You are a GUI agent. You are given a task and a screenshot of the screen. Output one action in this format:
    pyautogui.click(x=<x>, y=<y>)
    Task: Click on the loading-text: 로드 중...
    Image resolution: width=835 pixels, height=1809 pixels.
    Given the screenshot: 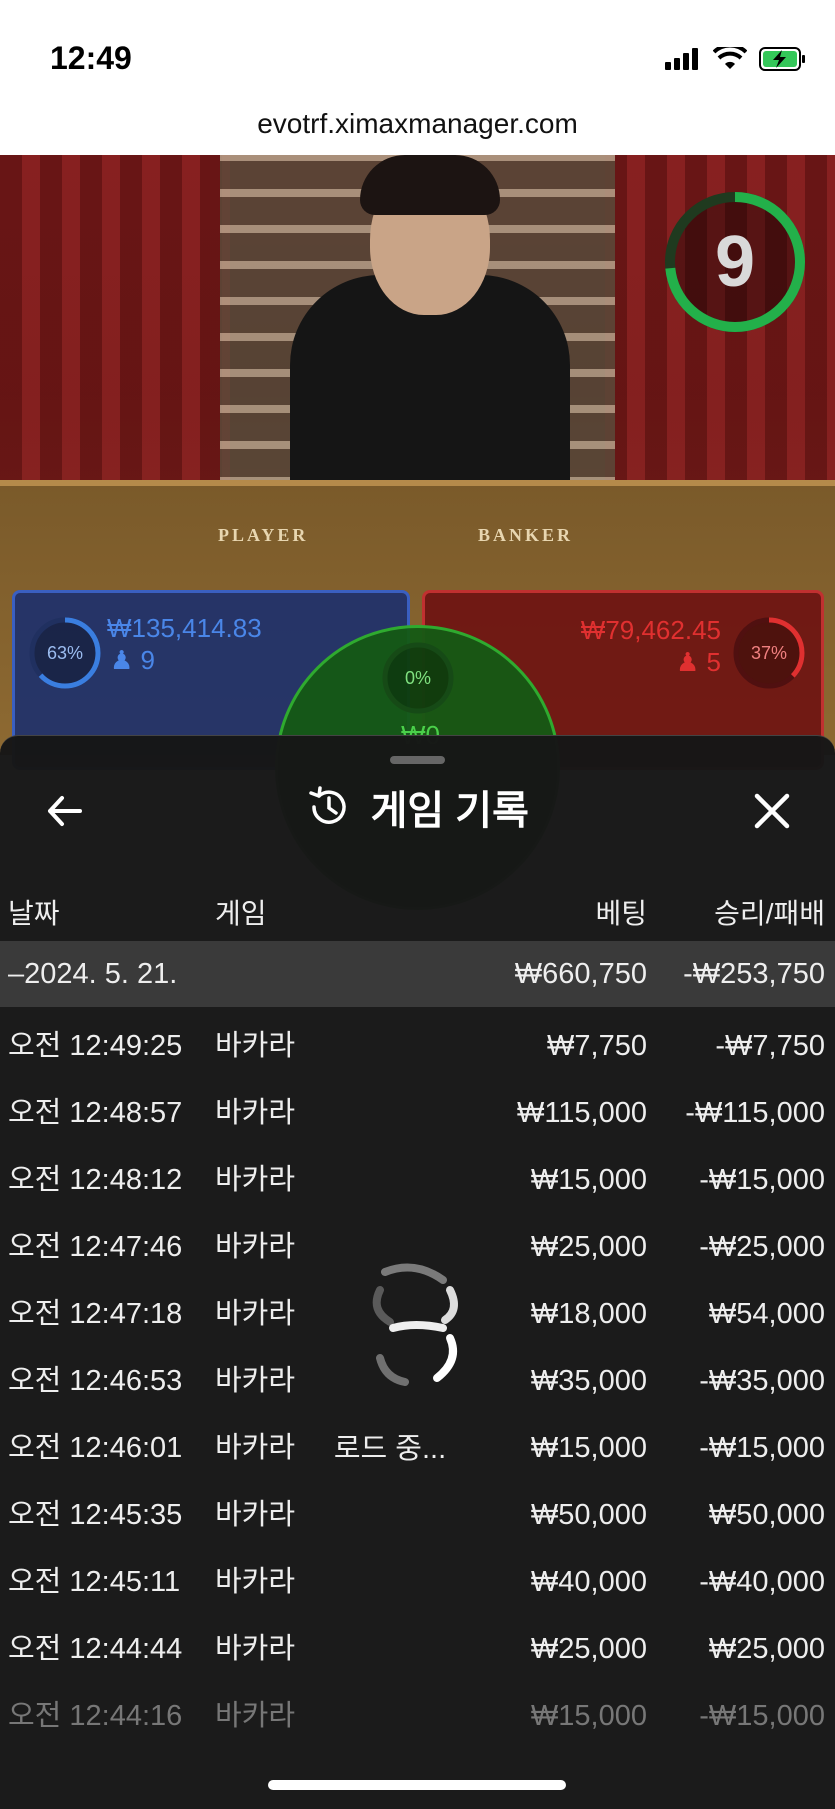 What is the action you would take?
    pyautogui.click(x=390, y=1449)
    